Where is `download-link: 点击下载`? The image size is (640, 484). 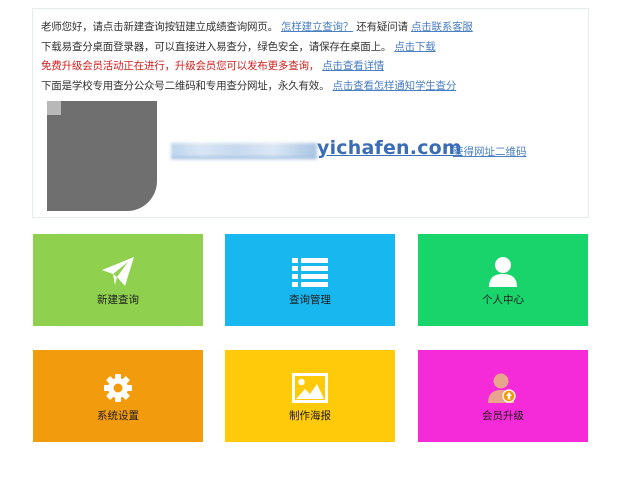 download-link: 点击下载 is located at coordinates (414, 47).